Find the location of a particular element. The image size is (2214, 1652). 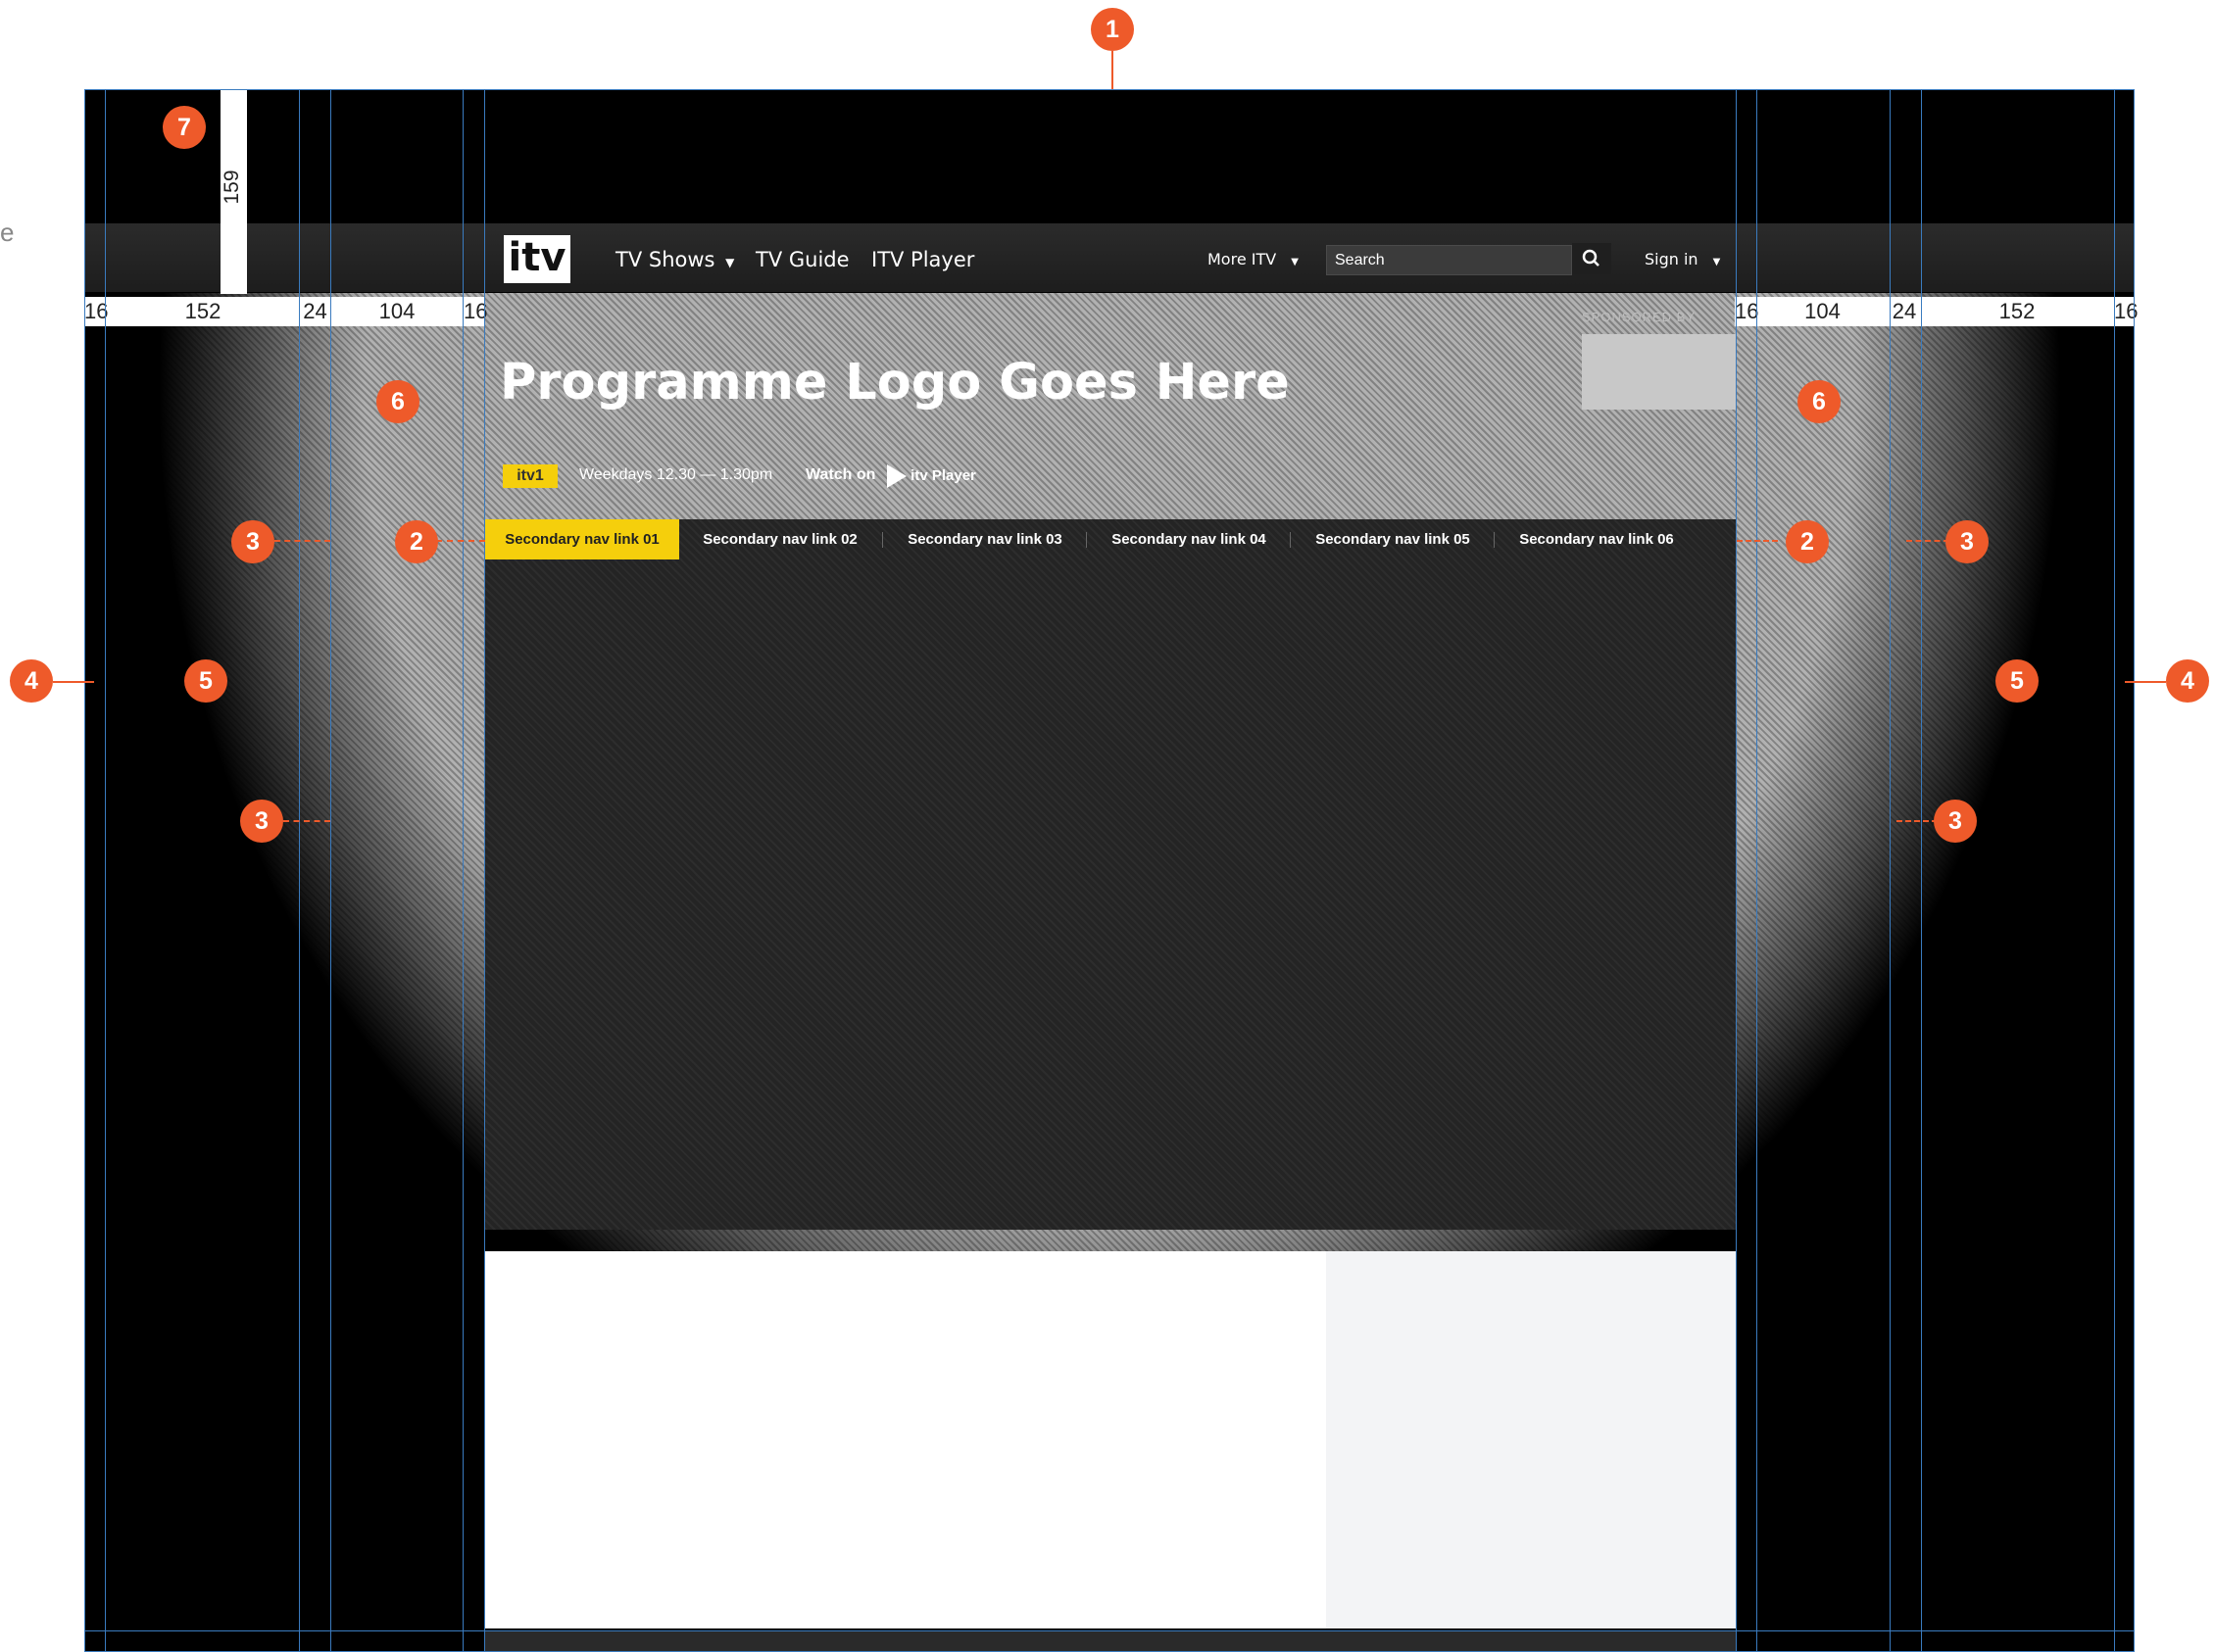

guide-line-horizontal is located at coordinates (1109, 1631).